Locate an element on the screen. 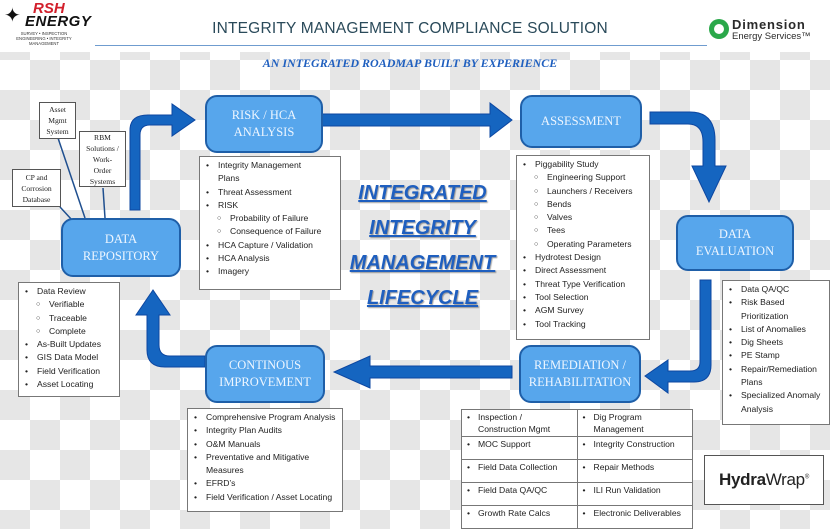  list-item: Measures is located at coordinates (225, 470).